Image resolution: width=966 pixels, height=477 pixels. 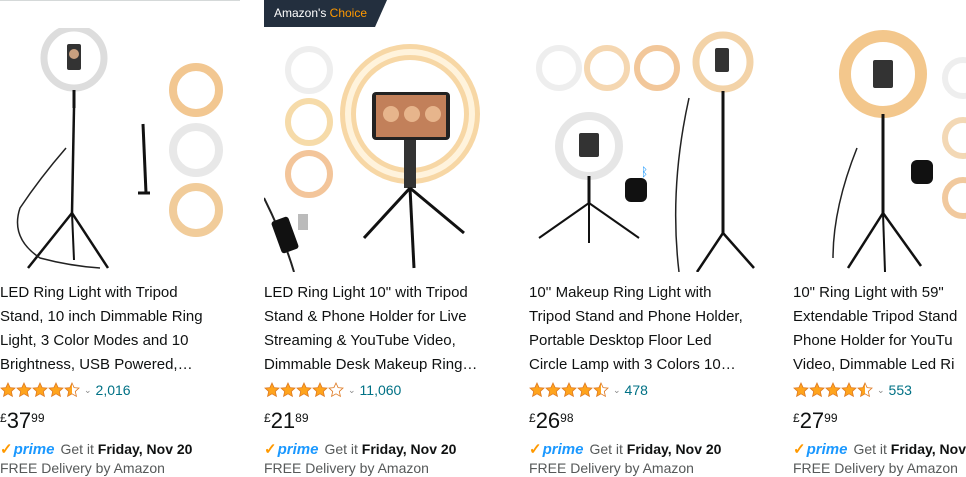 What do you see at coordinates (283, 420) in the screenshot?
I see `price-whole: 21` at bounding box center [283, 420].